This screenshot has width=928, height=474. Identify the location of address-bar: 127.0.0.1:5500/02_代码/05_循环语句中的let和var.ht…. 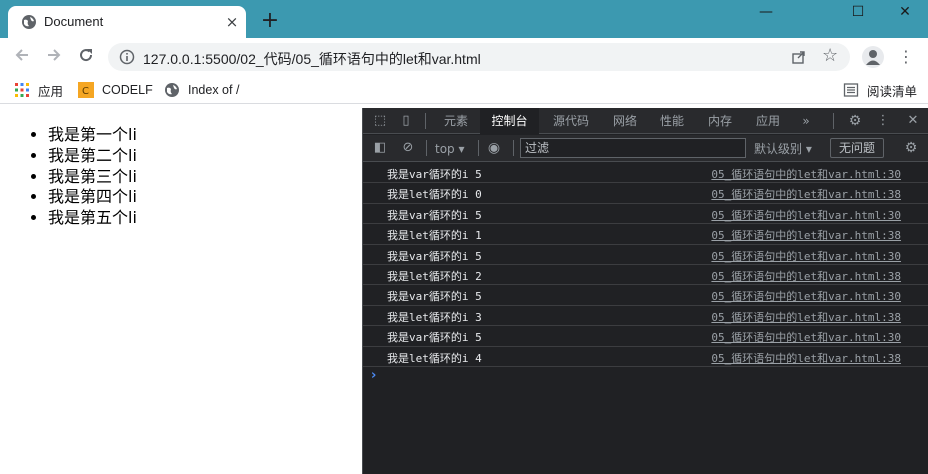
(479, 57).